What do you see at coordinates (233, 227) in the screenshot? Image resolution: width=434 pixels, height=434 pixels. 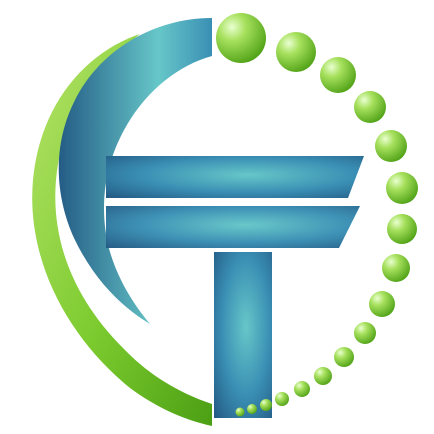 I see `t-middle-bar-shape` at bounding box center [233, 227].